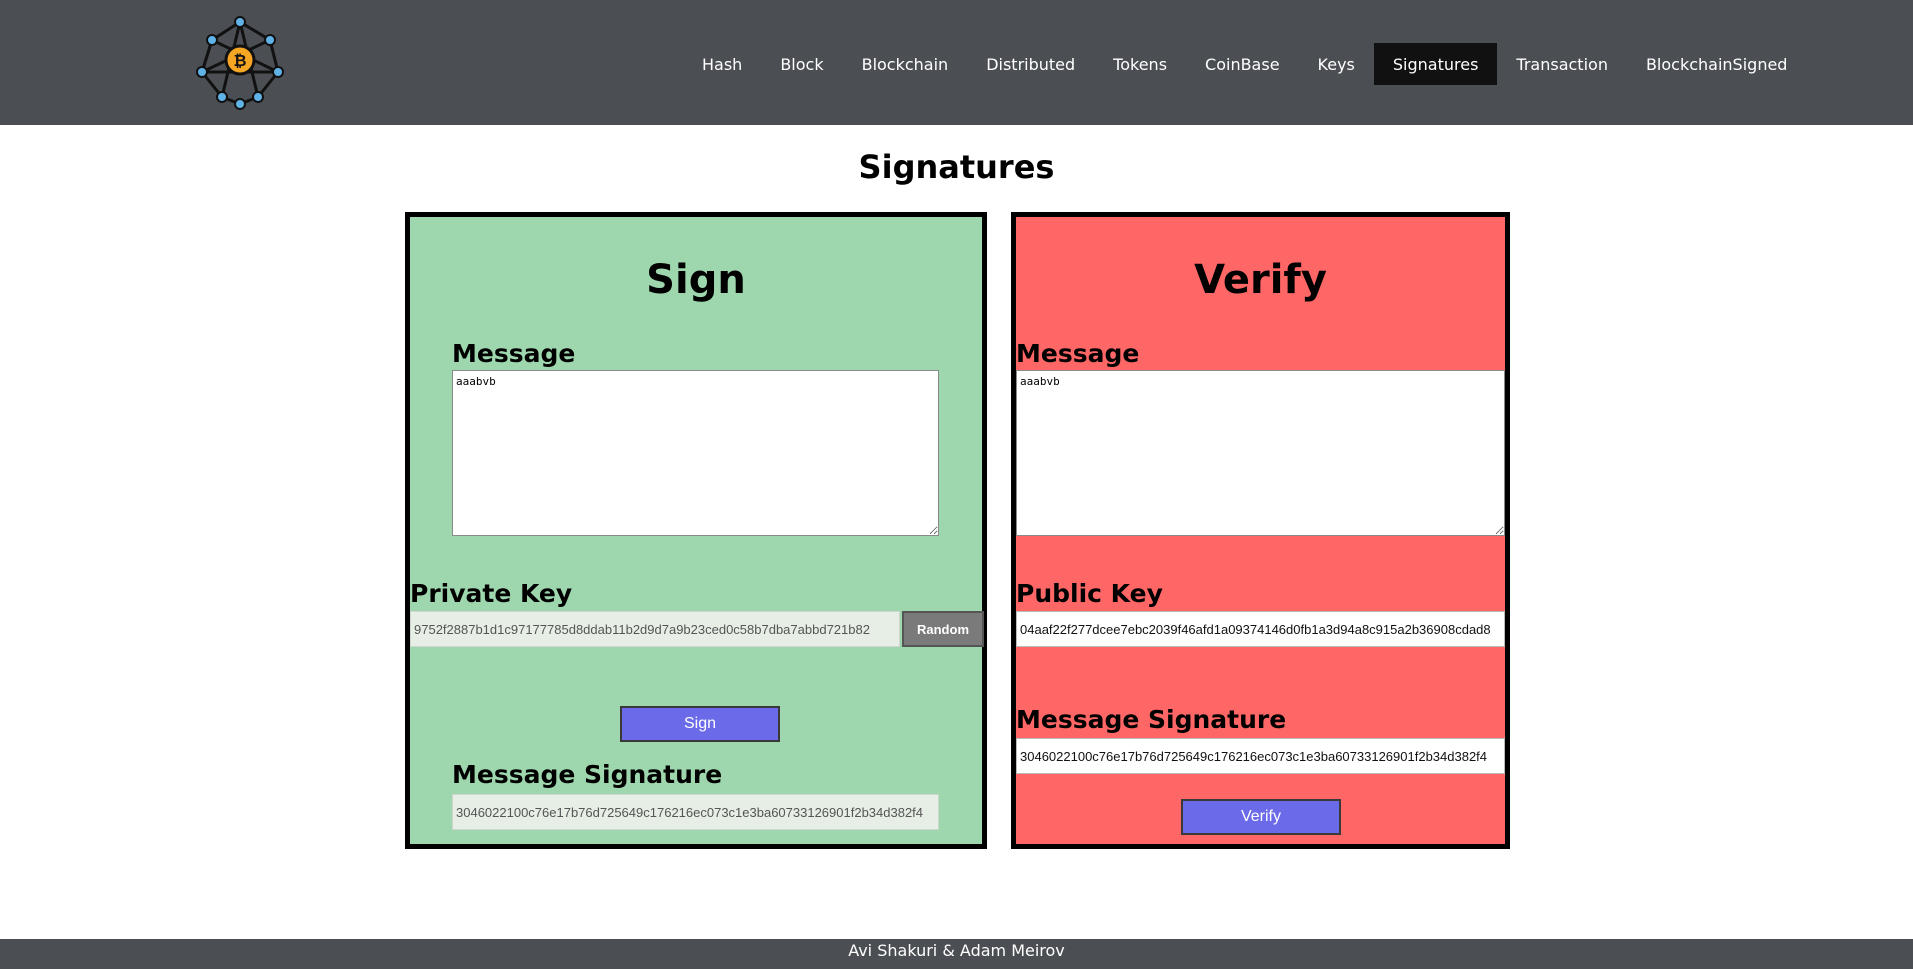 The image size is (1913, 969). I want to click on sign-message-label: Message, so click(514, 353).